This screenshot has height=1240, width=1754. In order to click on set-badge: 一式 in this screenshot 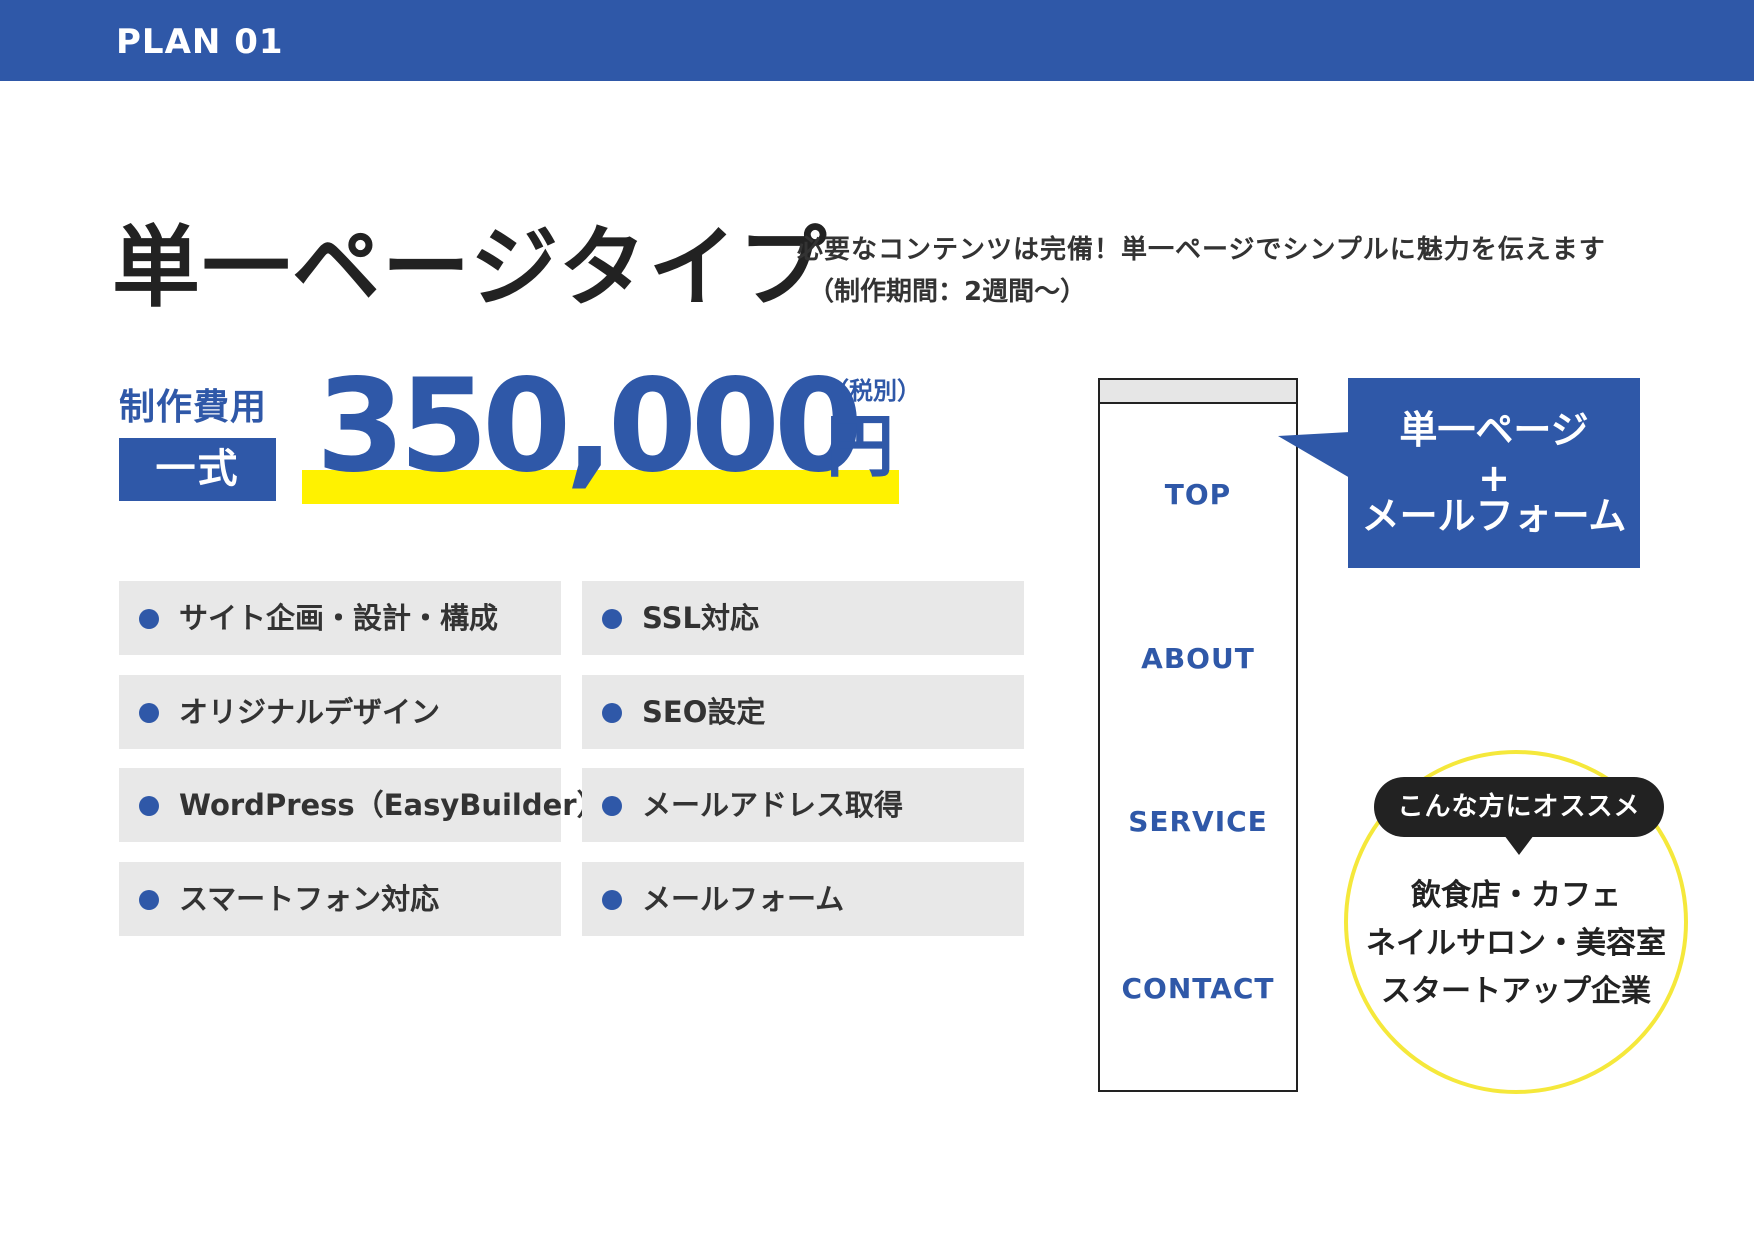, I will do `click(197, 469)`.